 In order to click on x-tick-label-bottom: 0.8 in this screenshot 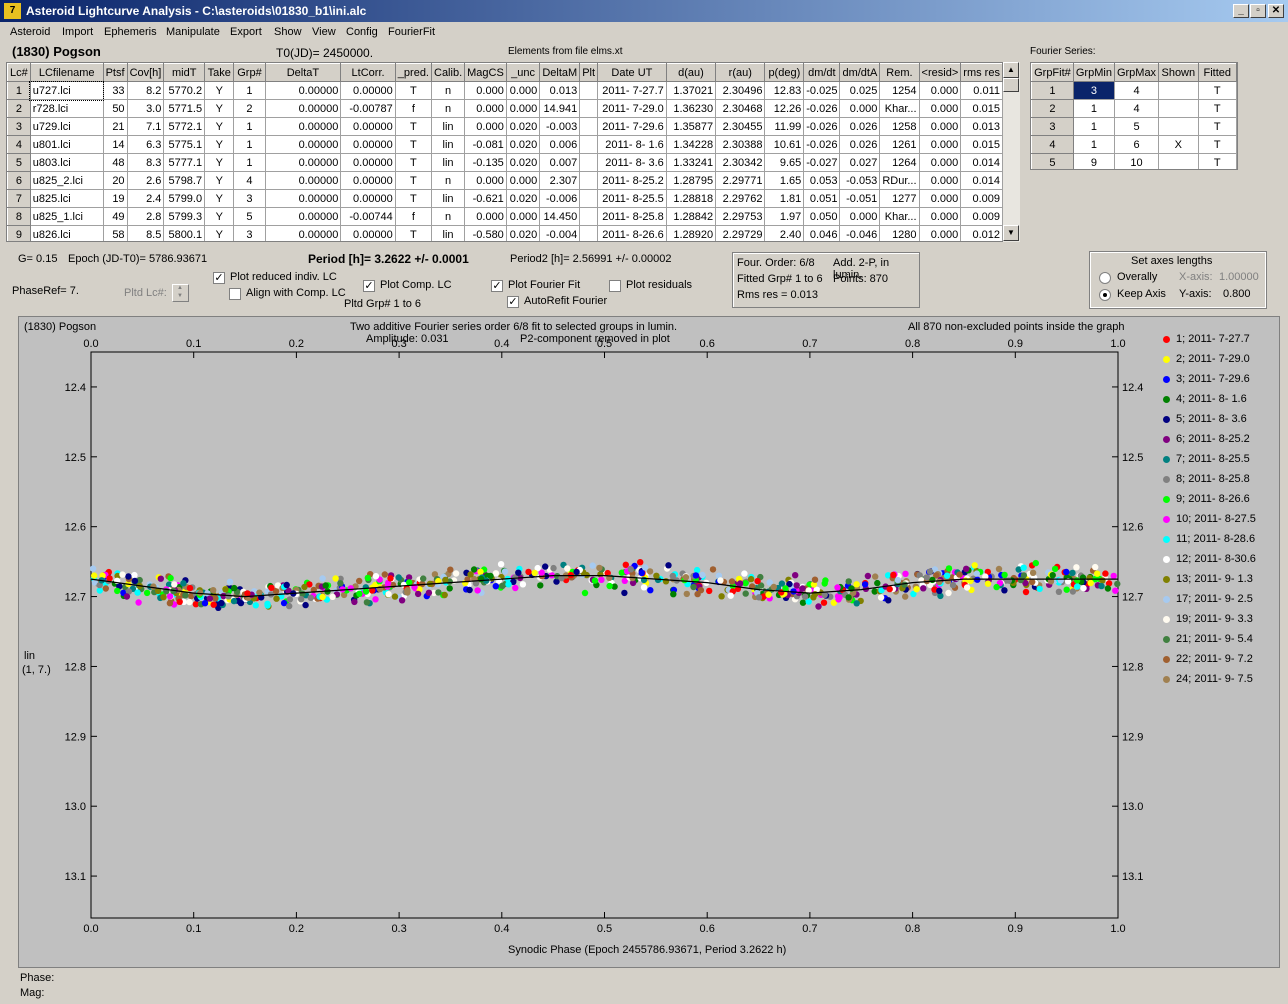, I will do `click(912, 929)`.